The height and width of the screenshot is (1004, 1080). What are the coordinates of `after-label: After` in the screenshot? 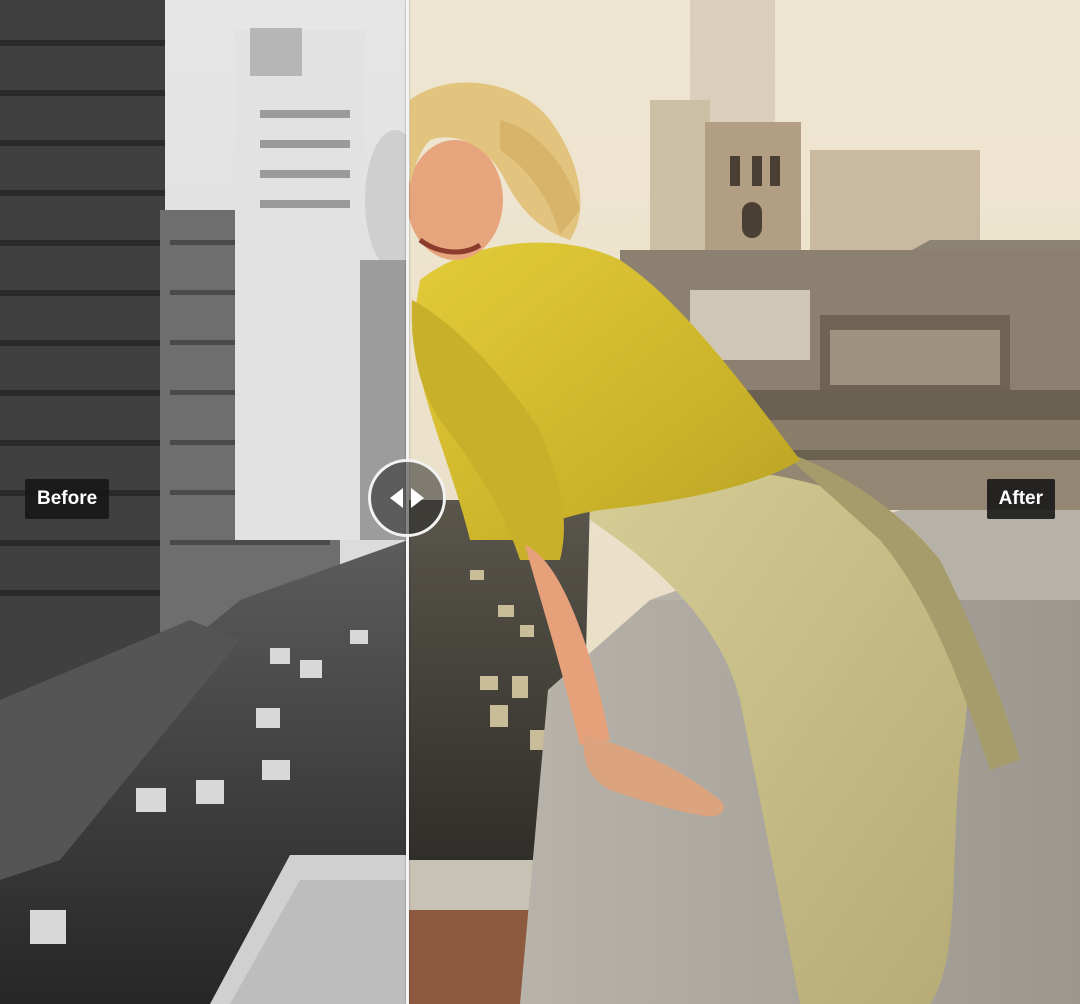 It's located at (1020, 499).